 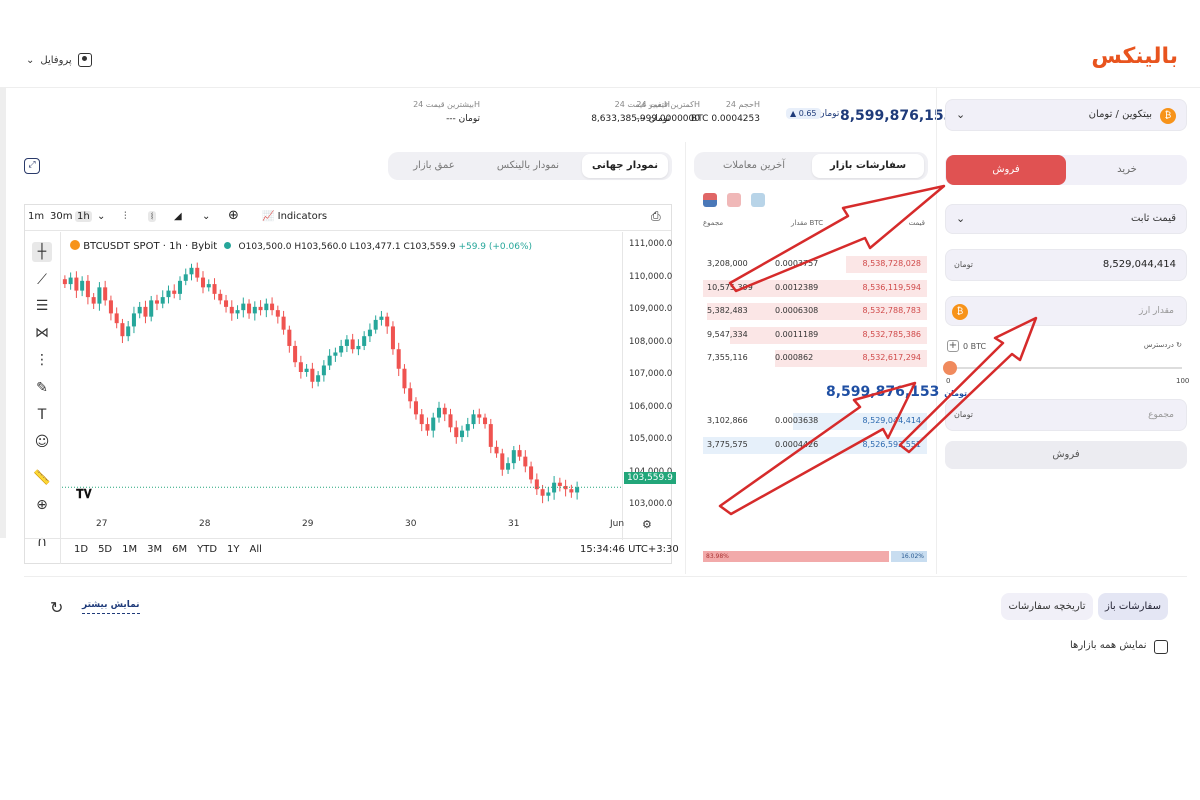 I want to click on orderbook-row: 7,355,116 0.000862 8,532,617,294, so click(x=815, y=358).